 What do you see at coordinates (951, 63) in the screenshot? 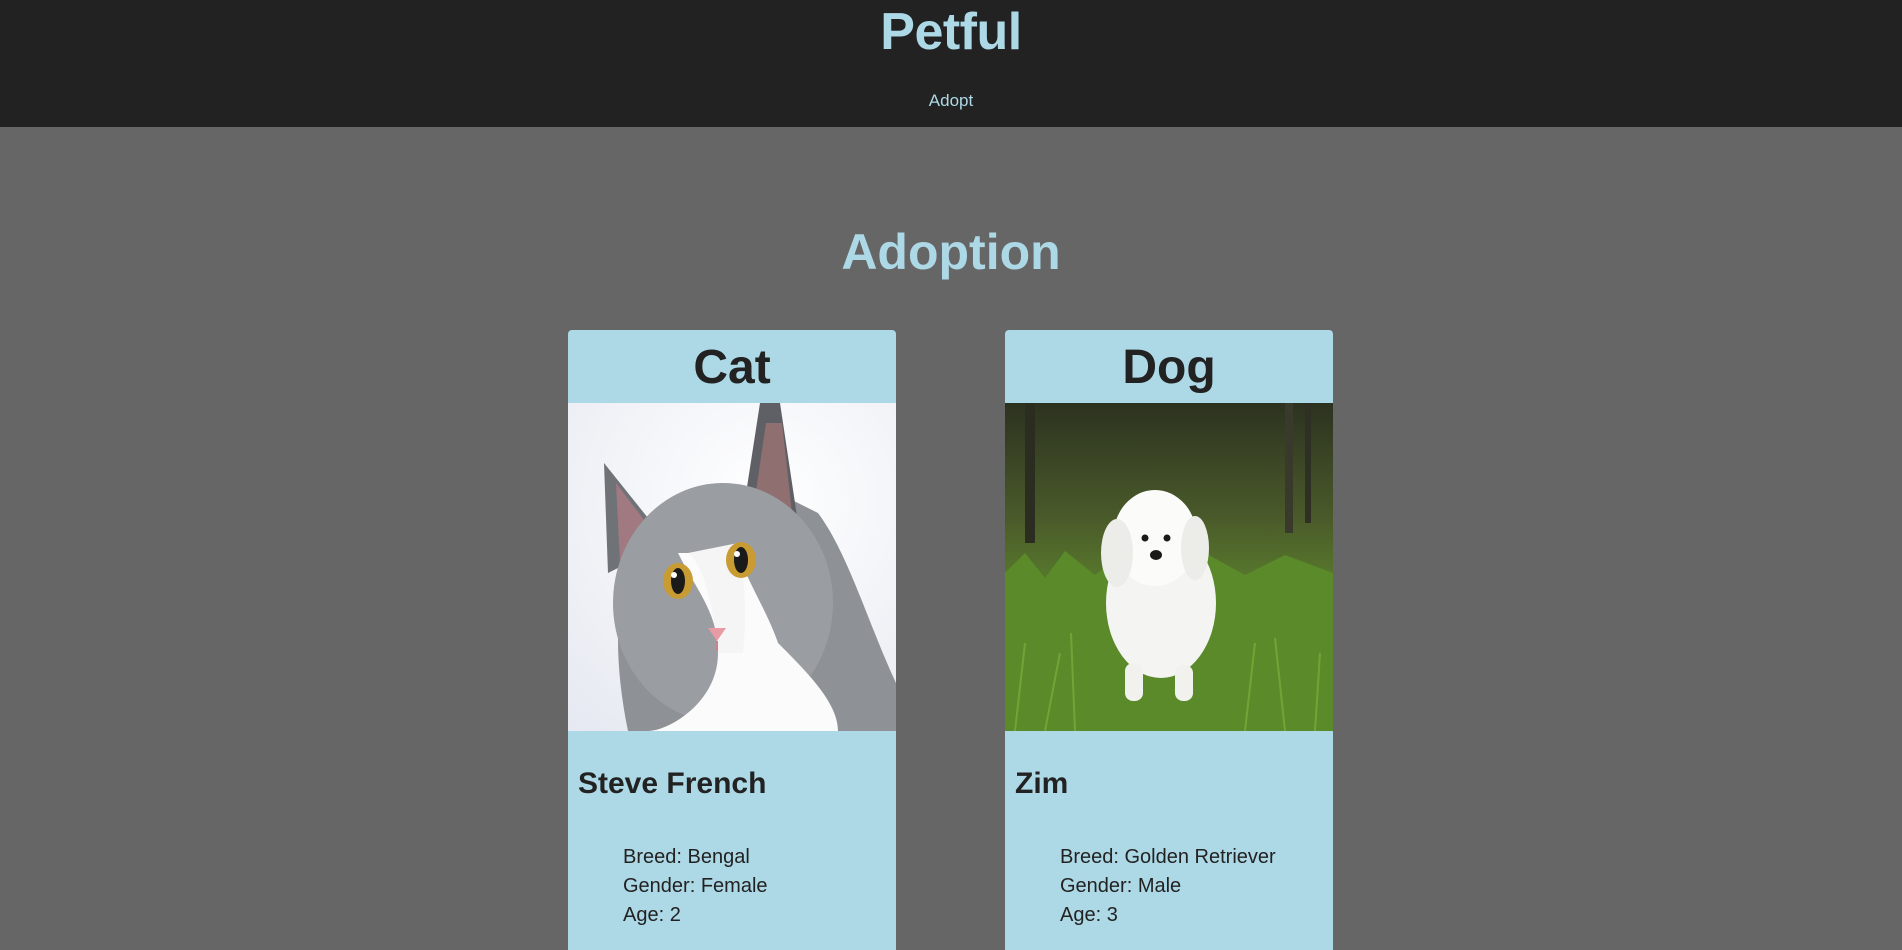
I see `top-navbar: Petful Adopt` at bounding box center [951, 63].